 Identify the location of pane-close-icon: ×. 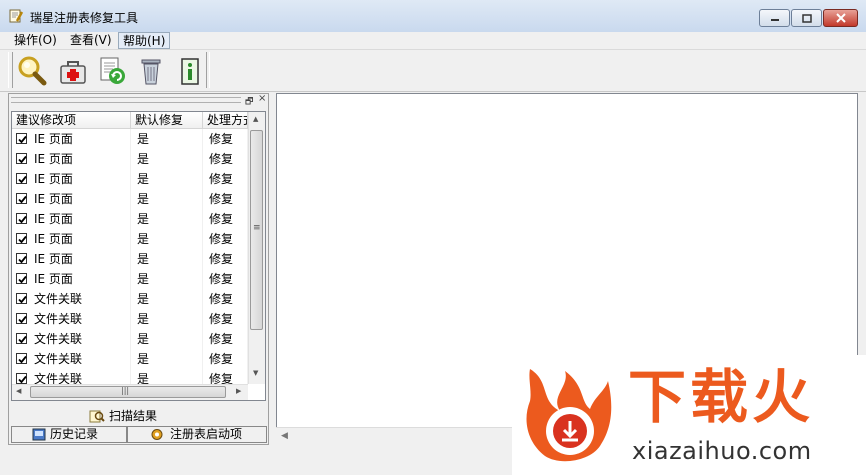
(262, 98).